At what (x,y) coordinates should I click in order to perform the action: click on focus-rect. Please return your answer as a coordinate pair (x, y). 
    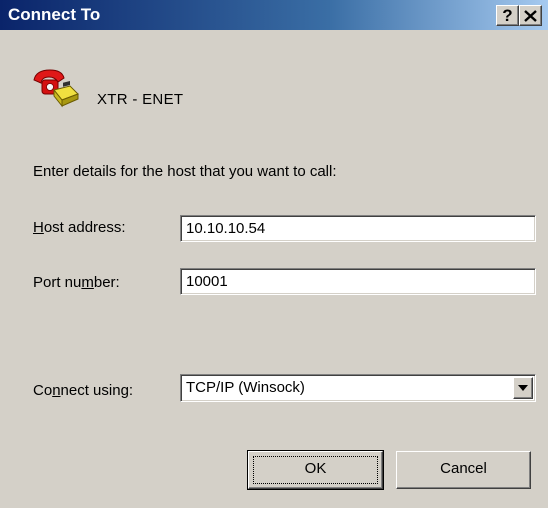
    Looking at the image, I should click on (315, 470).